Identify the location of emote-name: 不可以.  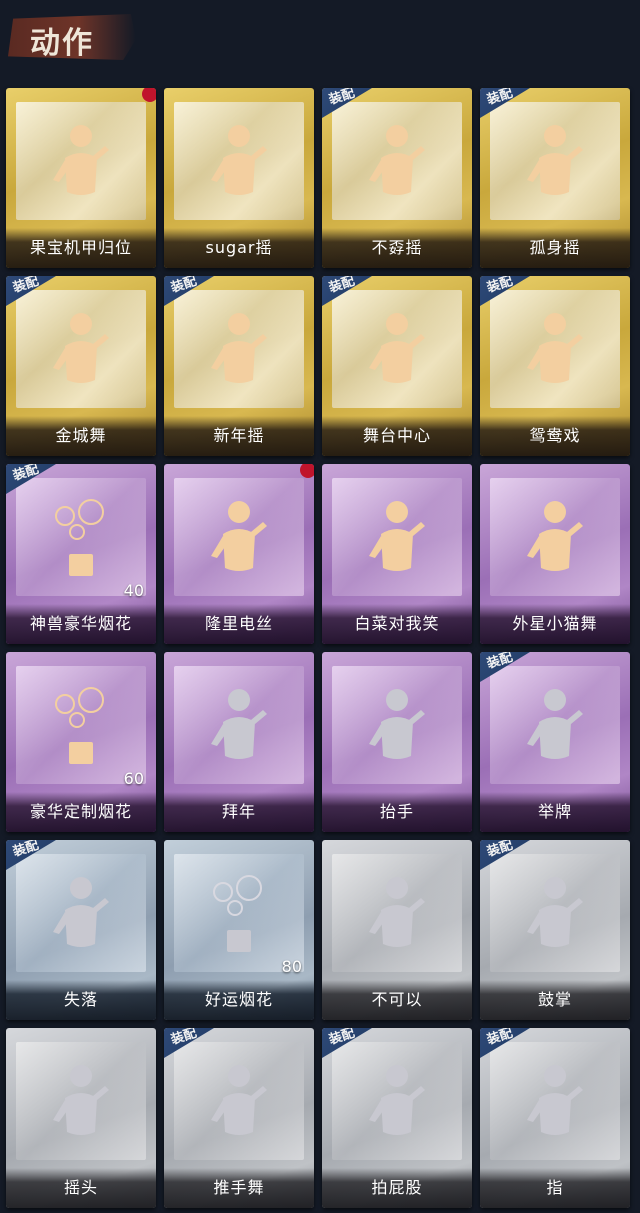
(397, 999).